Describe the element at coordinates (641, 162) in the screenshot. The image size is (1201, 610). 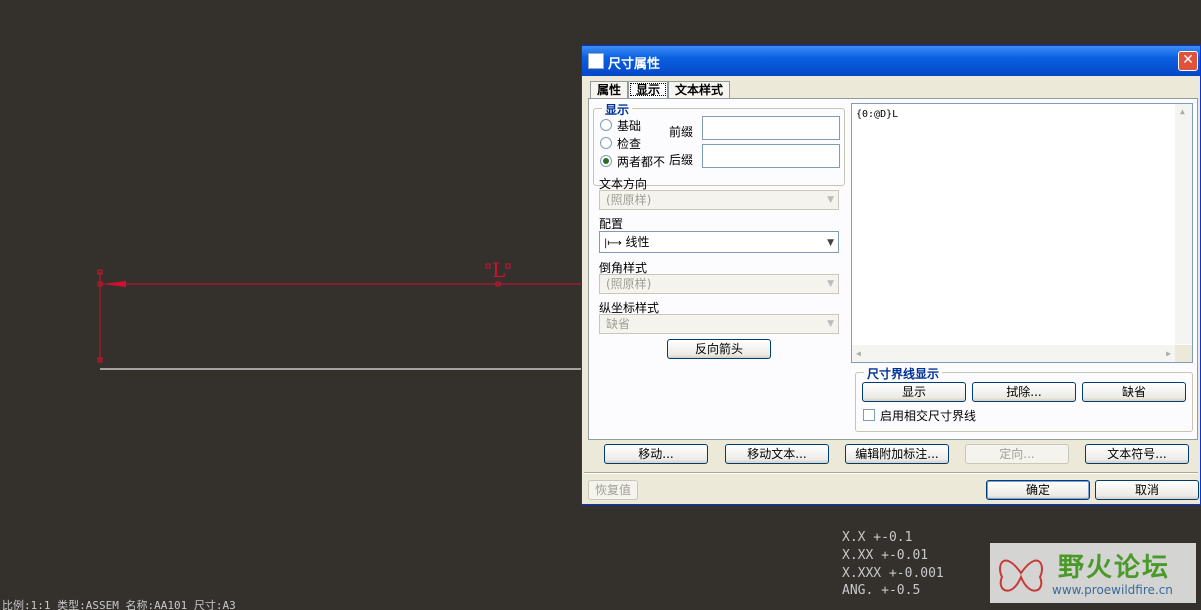
I see `radio-neither-label: 两者都不` at that location.